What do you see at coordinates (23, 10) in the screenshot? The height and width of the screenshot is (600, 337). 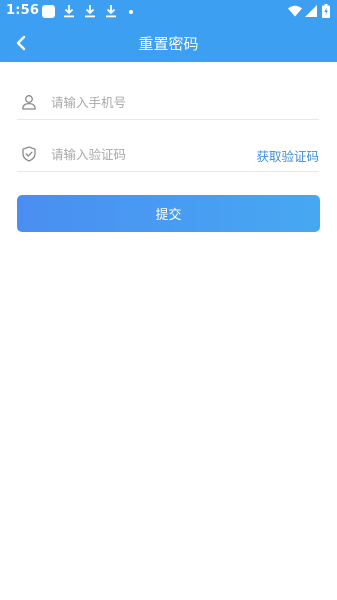 I see `status-time: 1:56` at bounding box center [23, 10].